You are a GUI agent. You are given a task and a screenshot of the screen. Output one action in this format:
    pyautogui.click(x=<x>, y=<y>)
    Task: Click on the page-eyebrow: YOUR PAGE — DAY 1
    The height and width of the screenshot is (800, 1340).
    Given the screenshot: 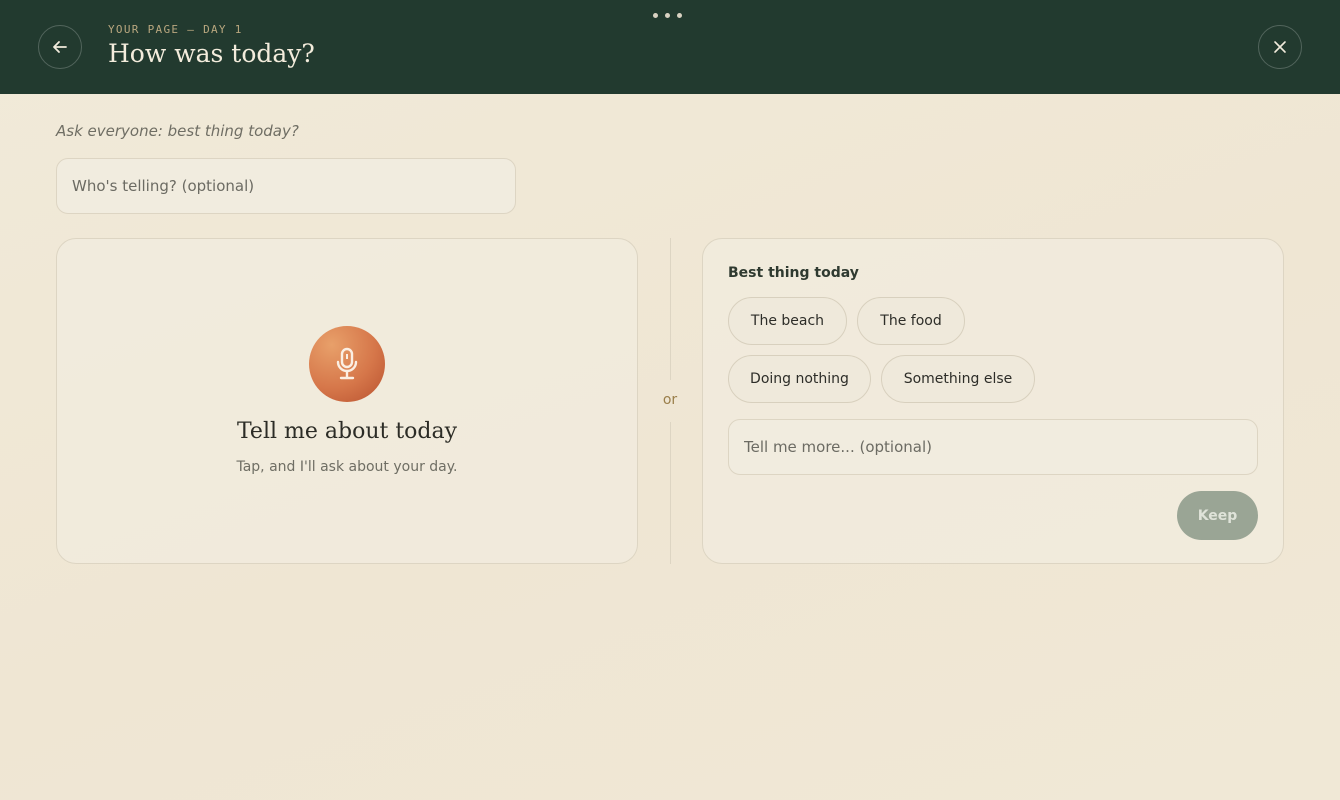 What is the action you would take?
    pyautogui.click(x=175, y=29)
    